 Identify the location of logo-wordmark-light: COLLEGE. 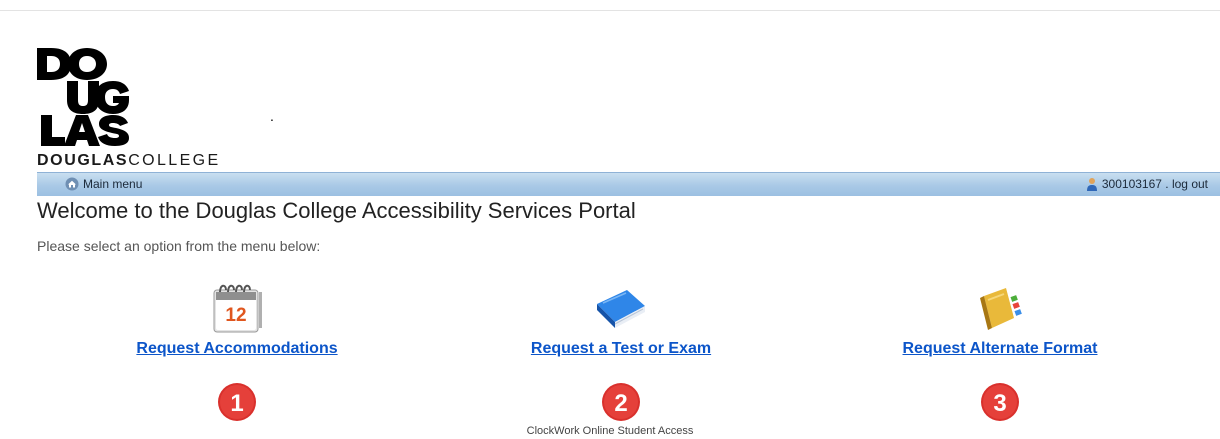
(174, 160).